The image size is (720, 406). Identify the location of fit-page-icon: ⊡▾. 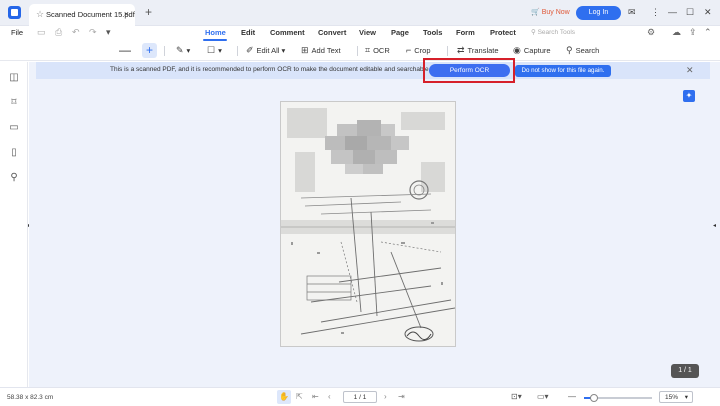
(516, 396).